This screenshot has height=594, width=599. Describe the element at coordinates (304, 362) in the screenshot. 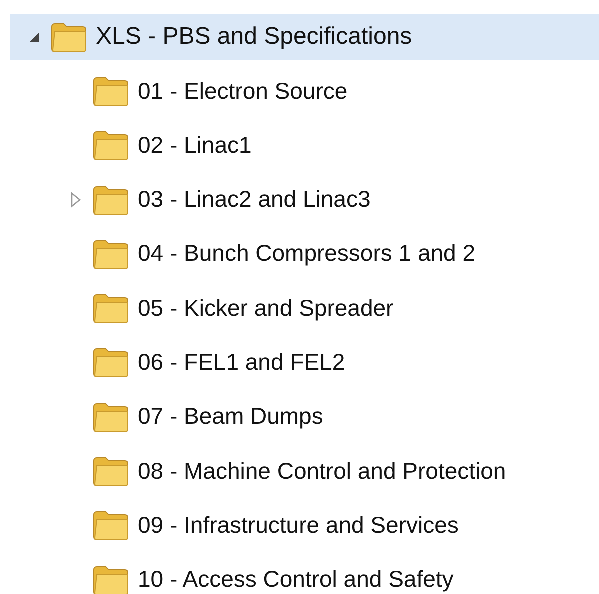

I see `tree-item: 06 - FEL1 and FEL2` at that location.